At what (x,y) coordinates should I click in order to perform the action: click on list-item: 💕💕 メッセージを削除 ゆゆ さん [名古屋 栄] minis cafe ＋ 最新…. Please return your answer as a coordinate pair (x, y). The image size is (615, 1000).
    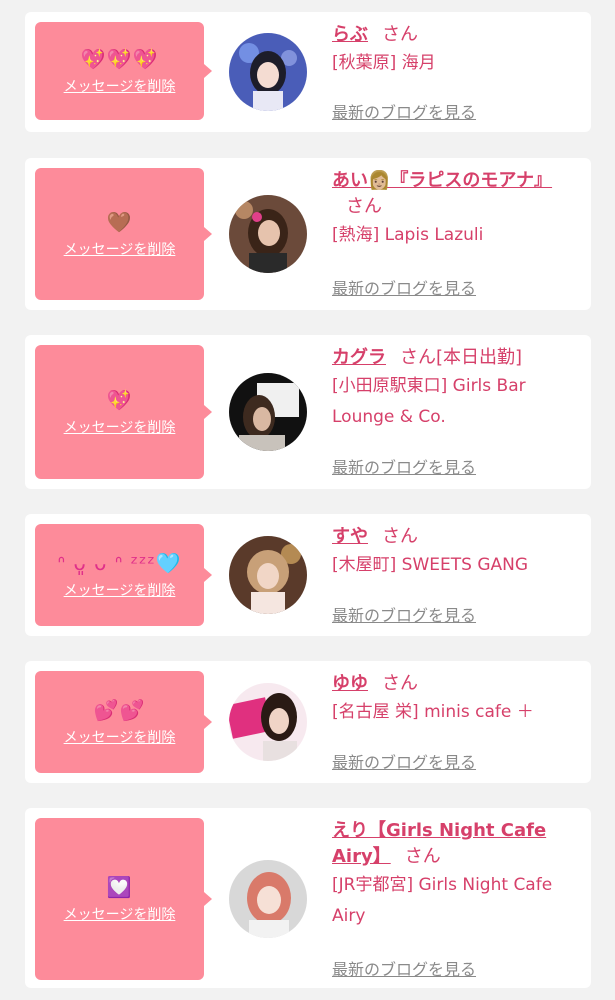
    Looking at the image, I should click on (308, 722).